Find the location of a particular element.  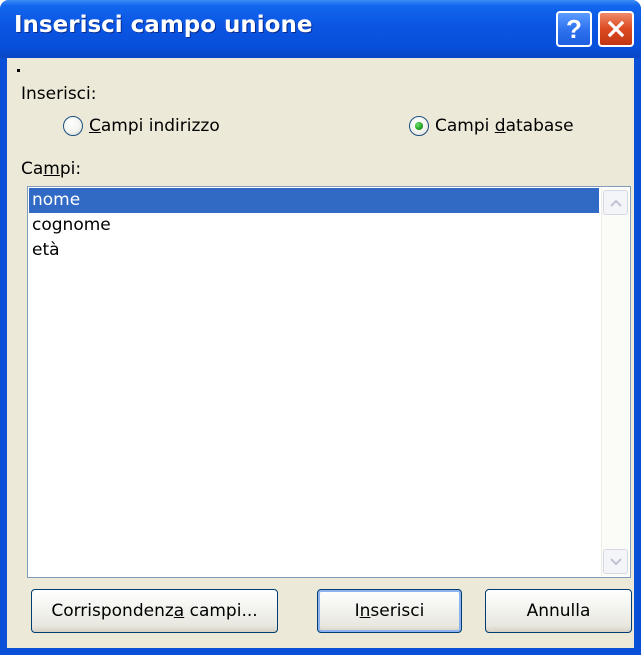

close-button is located at coordinates (616, 29).